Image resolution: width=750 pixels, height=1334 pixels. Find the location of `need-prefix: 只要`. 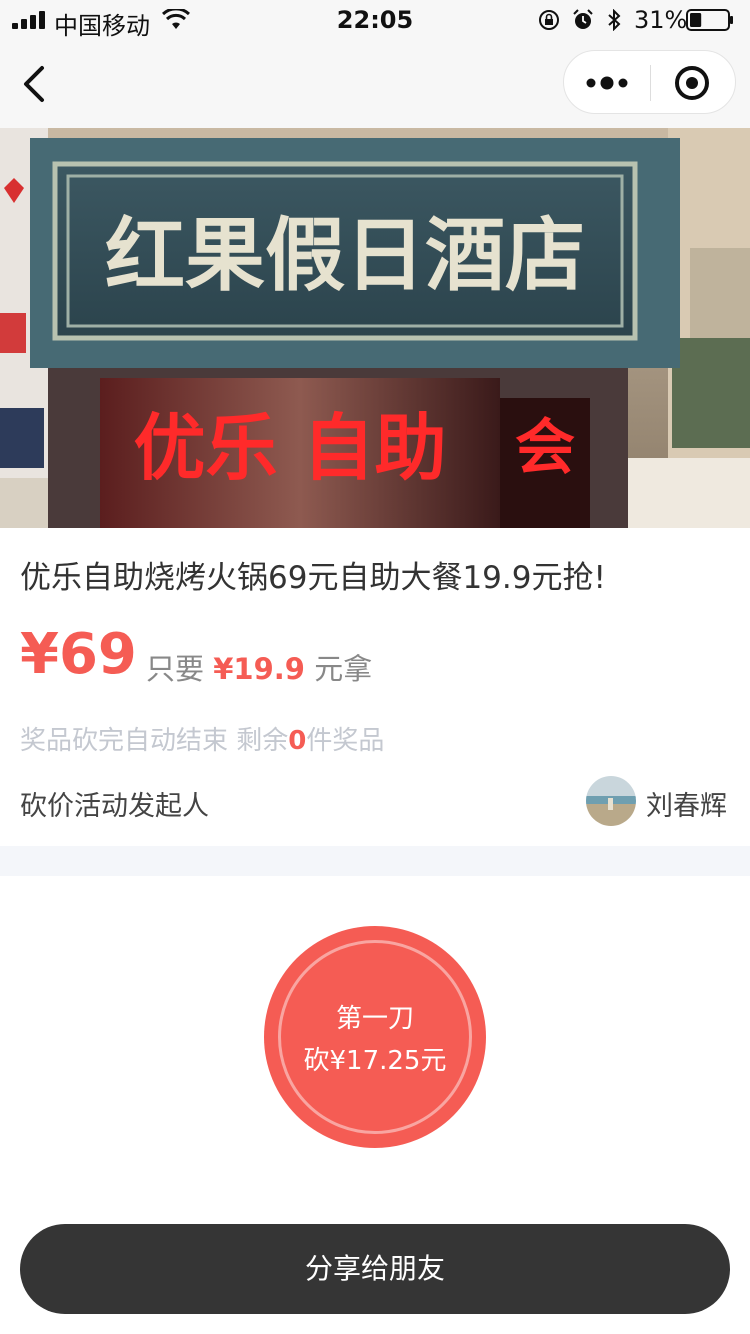

need-prefix: 只要 is located at coordinates (175, 669).